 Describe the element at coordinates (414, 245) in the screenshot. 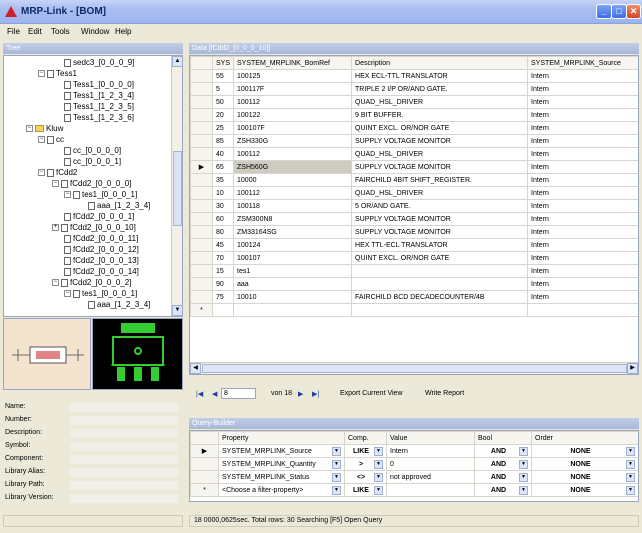

I see `table-row: 45 100124 HEX TTL-ECL TRANSLATOR Intern` at that location.